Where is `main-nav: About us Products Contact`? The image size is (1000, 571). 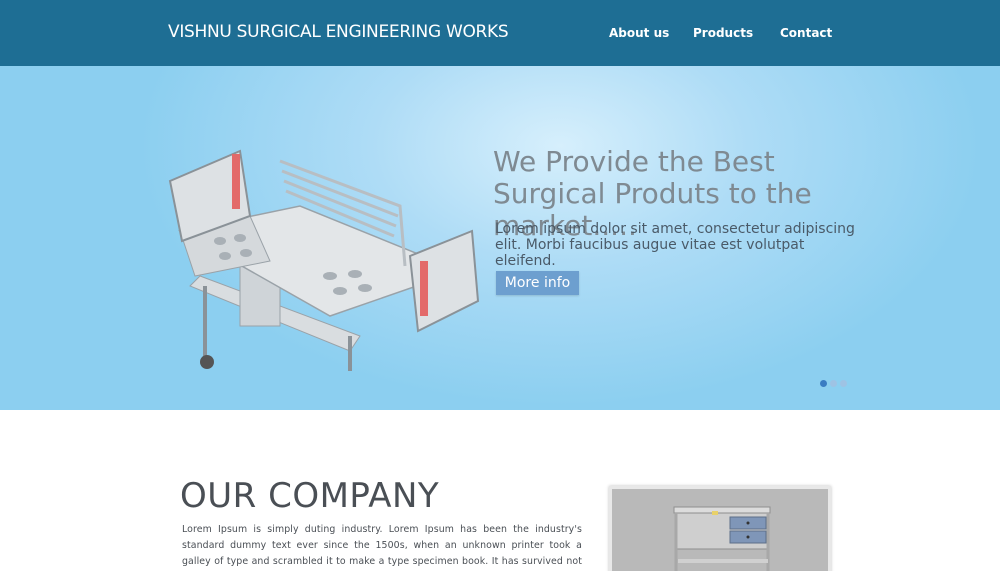
main-nav: About us Products Contact is located at coordinates (500, 34).